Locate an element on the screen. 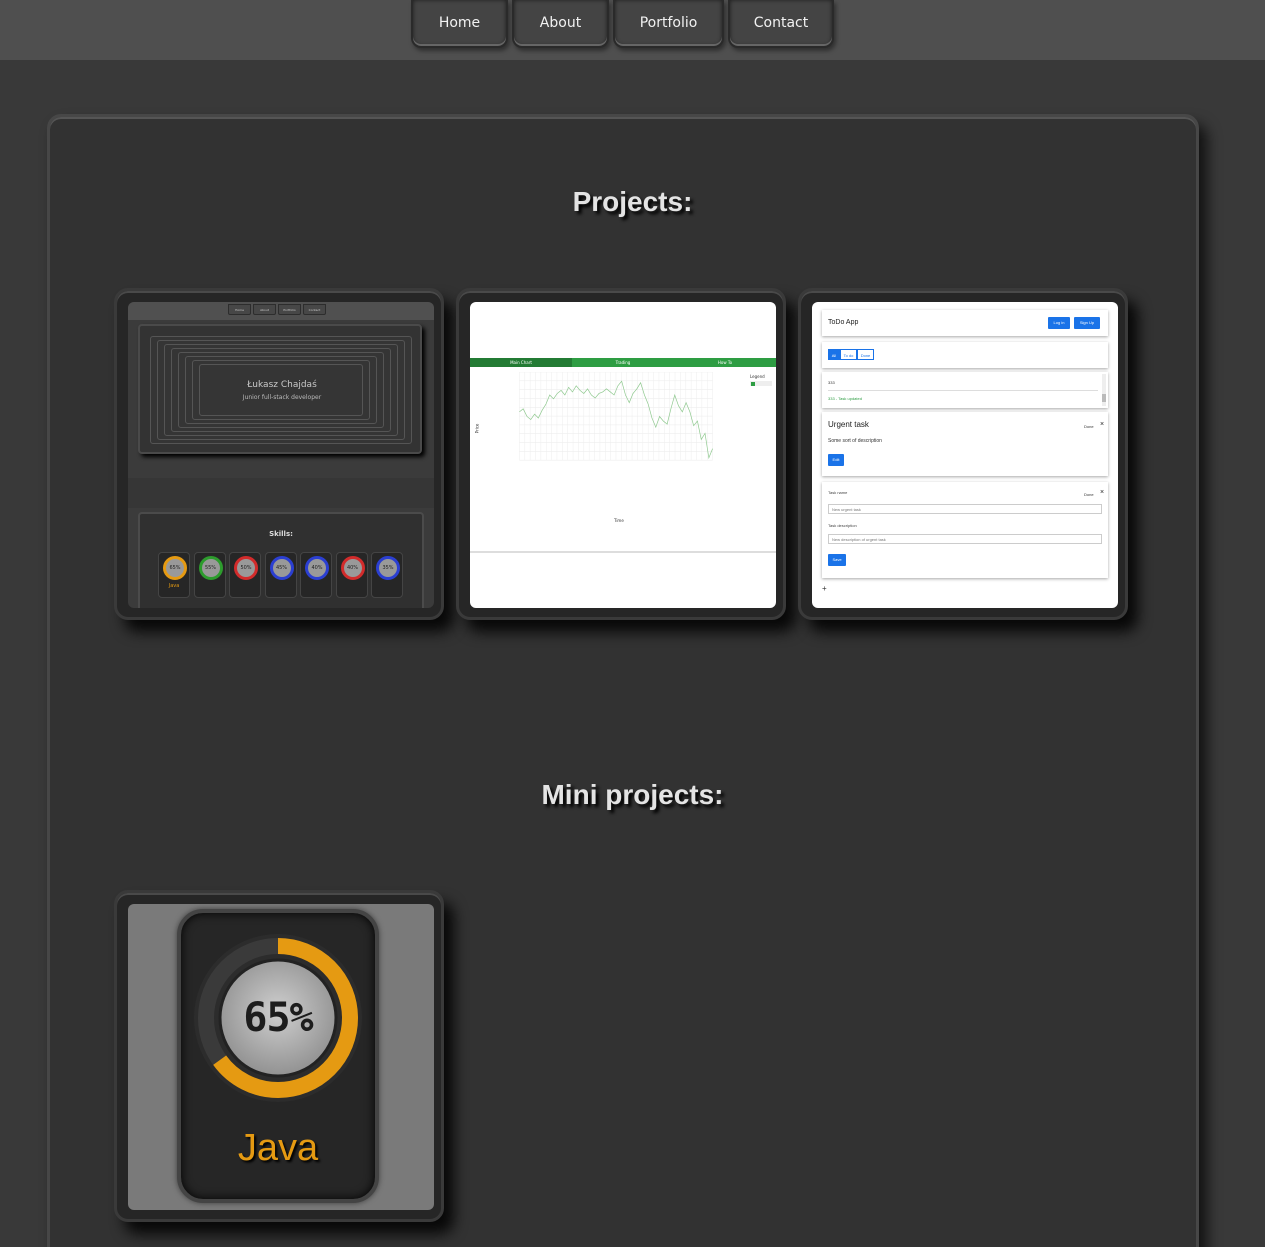 This screenshot has height=1247, width=1265. thumb-skill-gauge: 50% is located at coordinates (245, 575).